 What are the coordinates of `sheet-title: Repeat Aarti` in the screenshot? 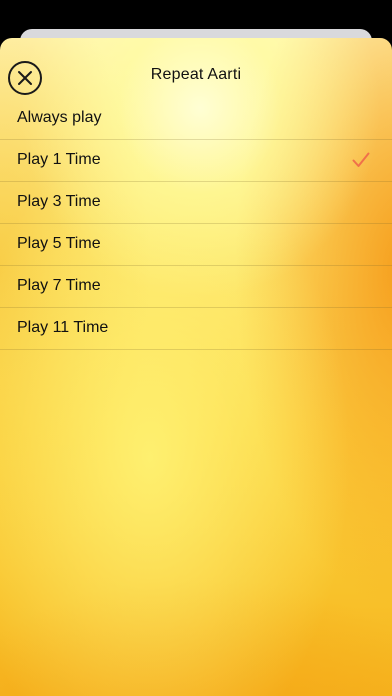 It's located at (196, 74).